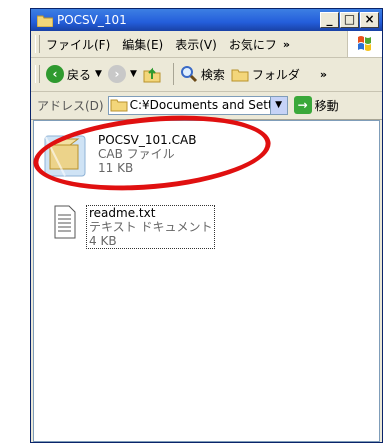 The height and width of the screenshot is (443, 383). Describe the element at coordinates (323, 74) in the screenshot. I see `toolbar-overflow-chevron: »` at that location.